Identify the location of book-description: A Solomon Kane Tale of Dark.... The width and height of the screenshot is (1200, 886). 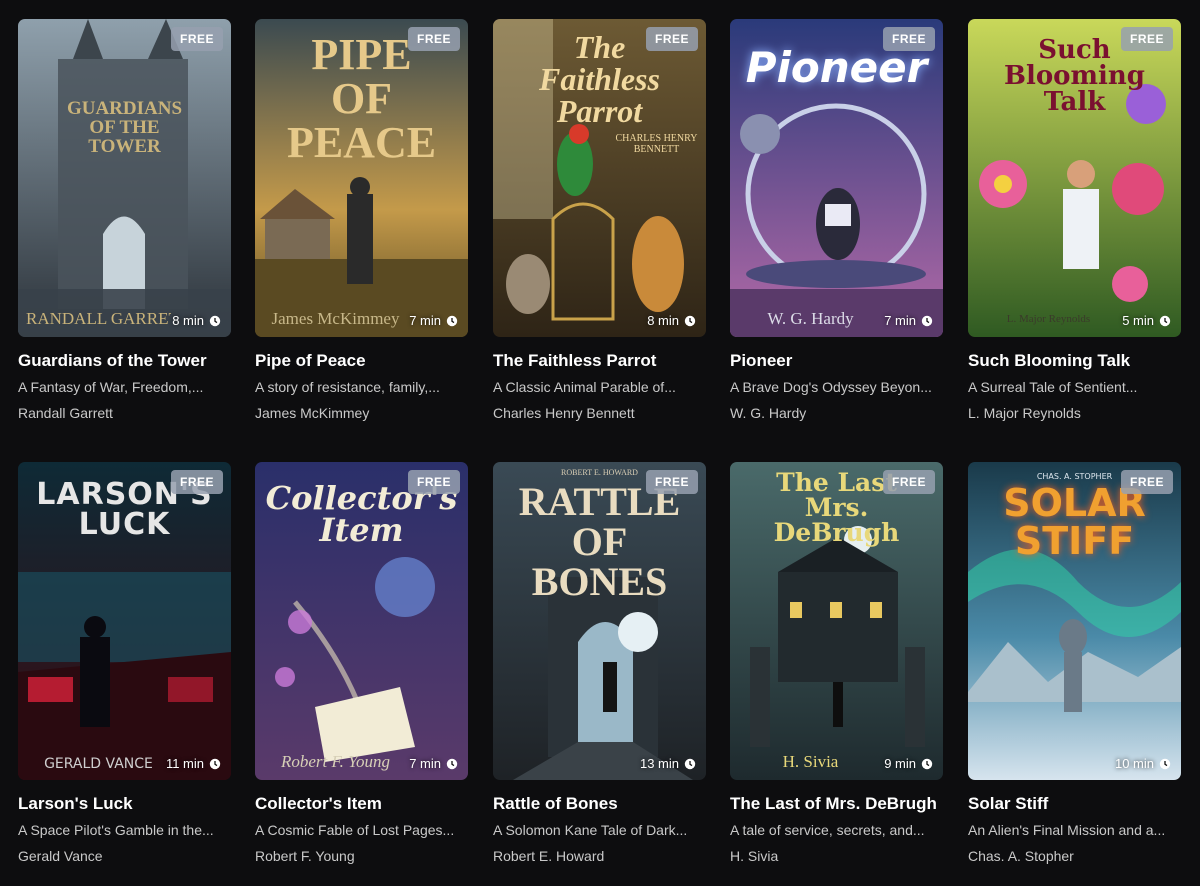
(590, 830).